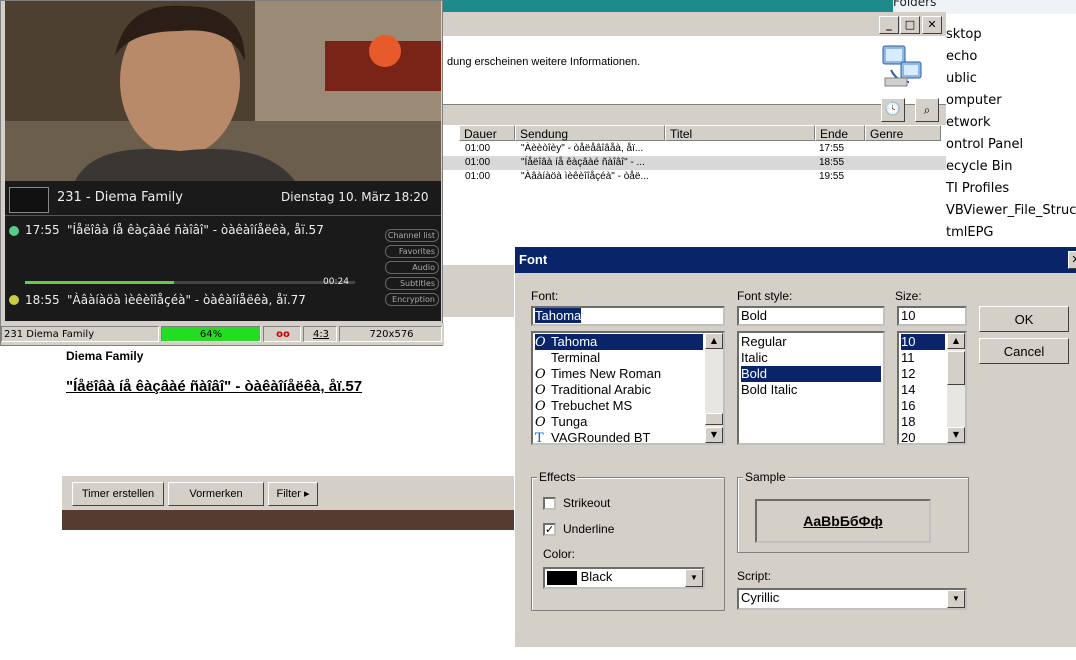  Describe the element at coordinates (619, 374) in the screenshot. I see `font-option: O Times New Roman` at that location.